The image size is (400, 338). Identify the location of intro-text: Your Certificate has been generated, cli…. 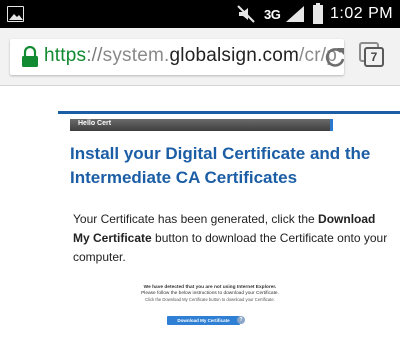
(234, 238).